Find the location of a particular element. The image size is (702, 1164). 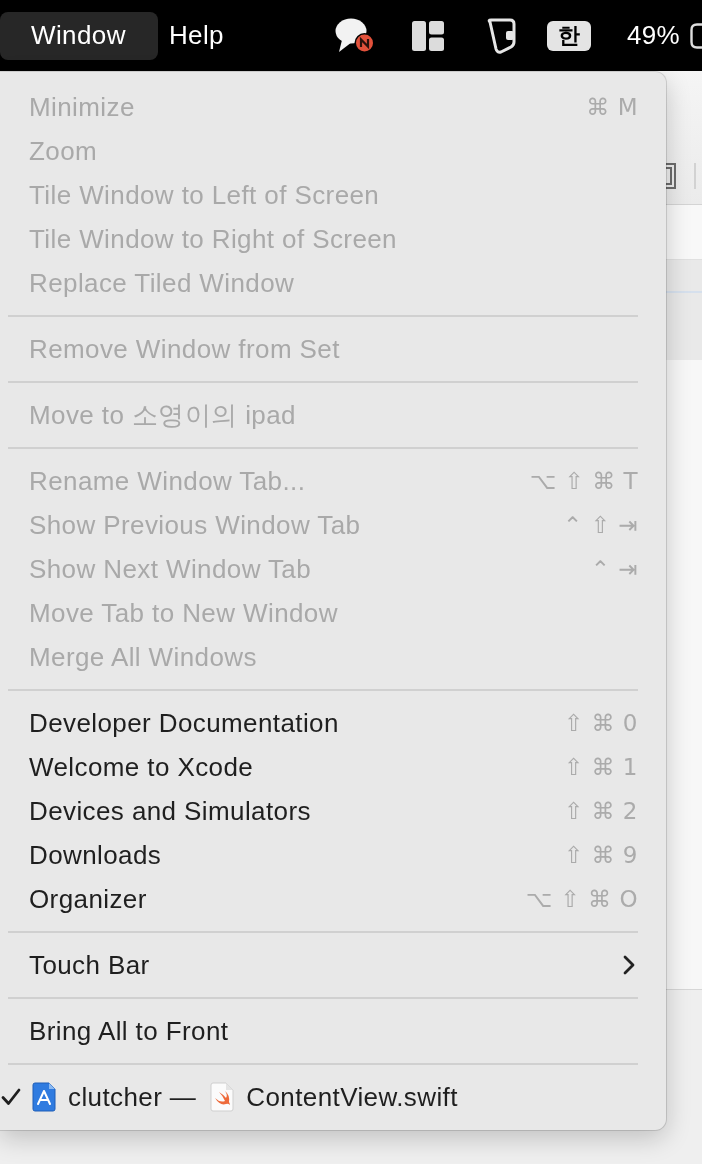

shortcut-label: ⌃ ⇧ ⇥ is located at coordinates (600, 525).